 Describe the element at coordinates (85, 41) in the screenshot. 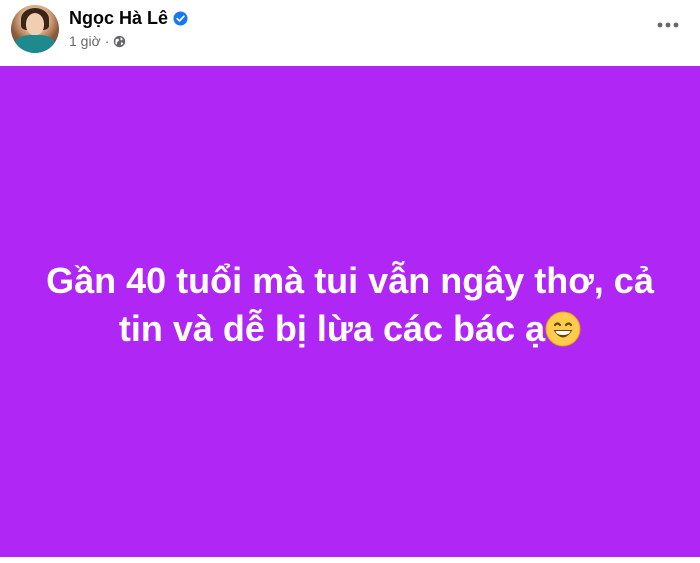

I see `post-timestamp: 1 giờ` at that location.